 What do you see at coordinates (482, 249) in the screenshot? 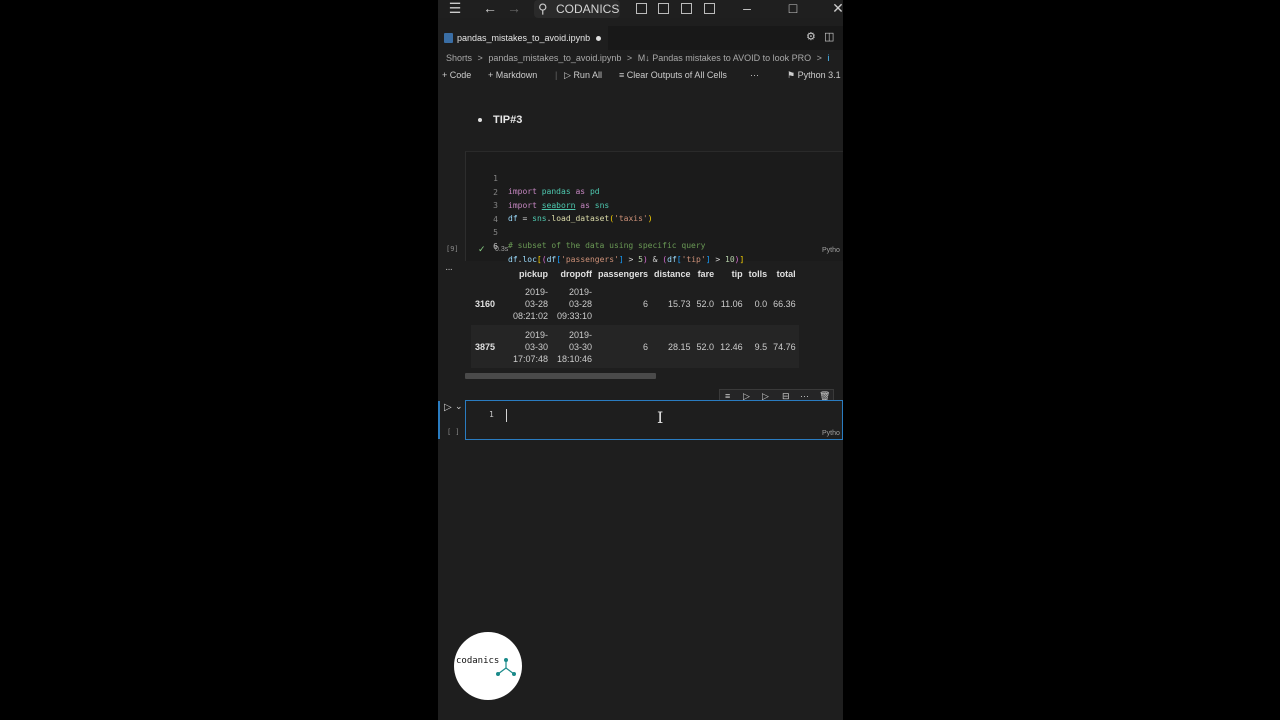
I see `check-icon: ✓` at bounding box center [482, 249].